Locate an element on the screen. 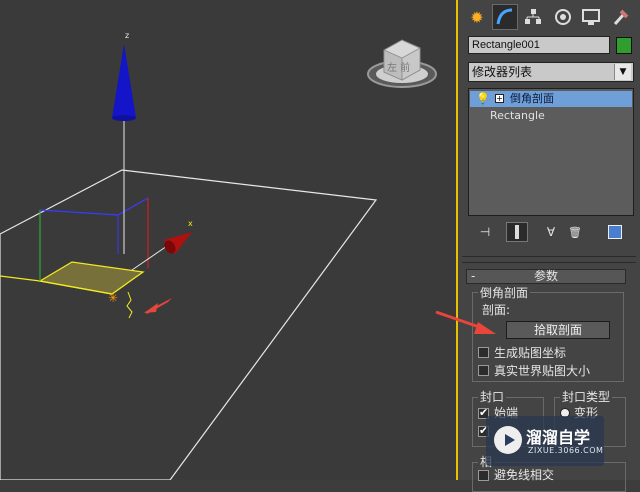 The height and width of the screenshot is (492, 640). modify-icon is located at coordinates (504, 16).